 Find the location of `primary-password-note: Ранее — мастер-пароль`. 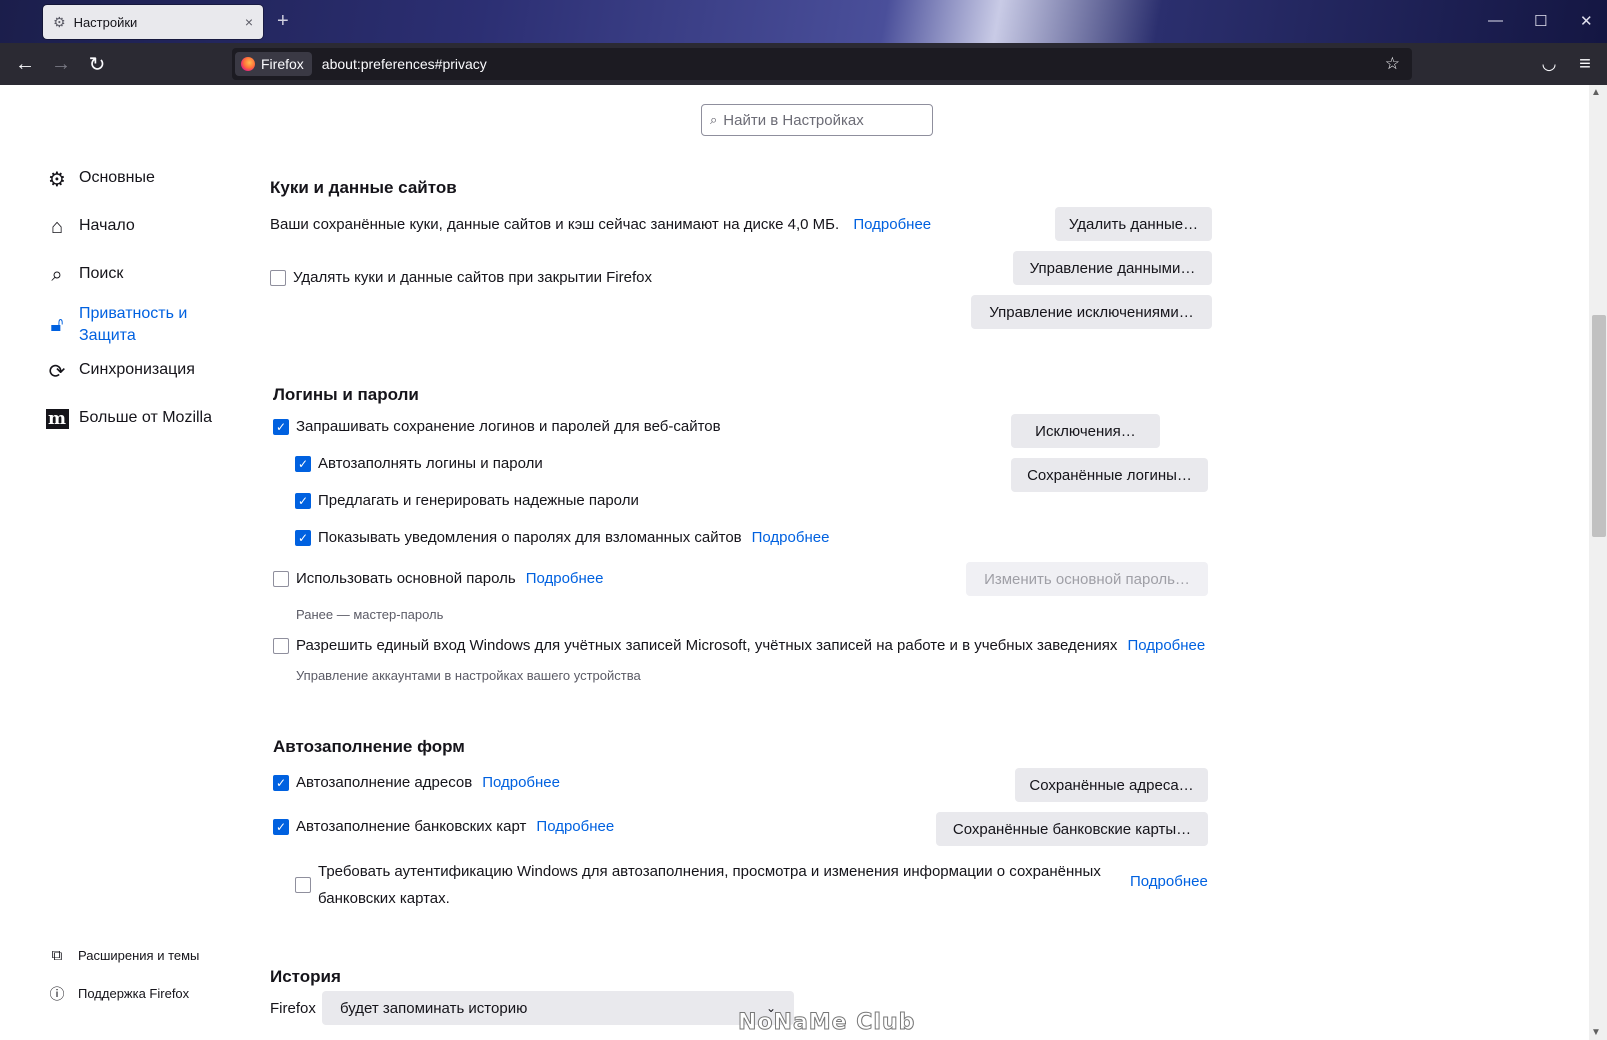

primary-password-note: Ранее — мастер-пароль is located at coordinates (370, 614).